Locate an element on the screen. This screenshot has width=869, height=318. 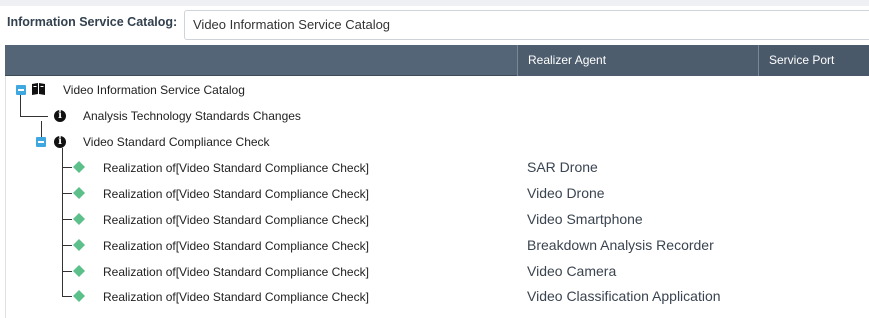
column-header-name is located at coordinates (261, 60).